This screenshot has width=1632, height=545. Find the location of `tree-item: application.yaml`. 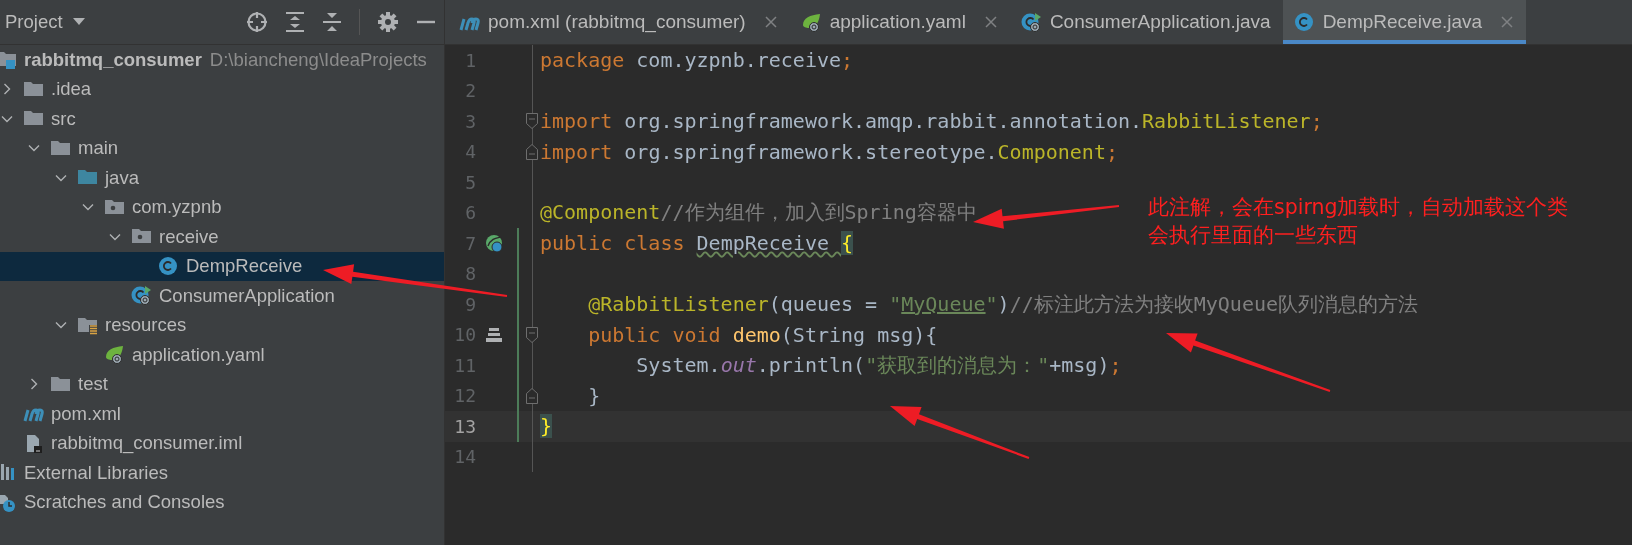

tree-item: application.yaml is located at coordinates (222, 355).